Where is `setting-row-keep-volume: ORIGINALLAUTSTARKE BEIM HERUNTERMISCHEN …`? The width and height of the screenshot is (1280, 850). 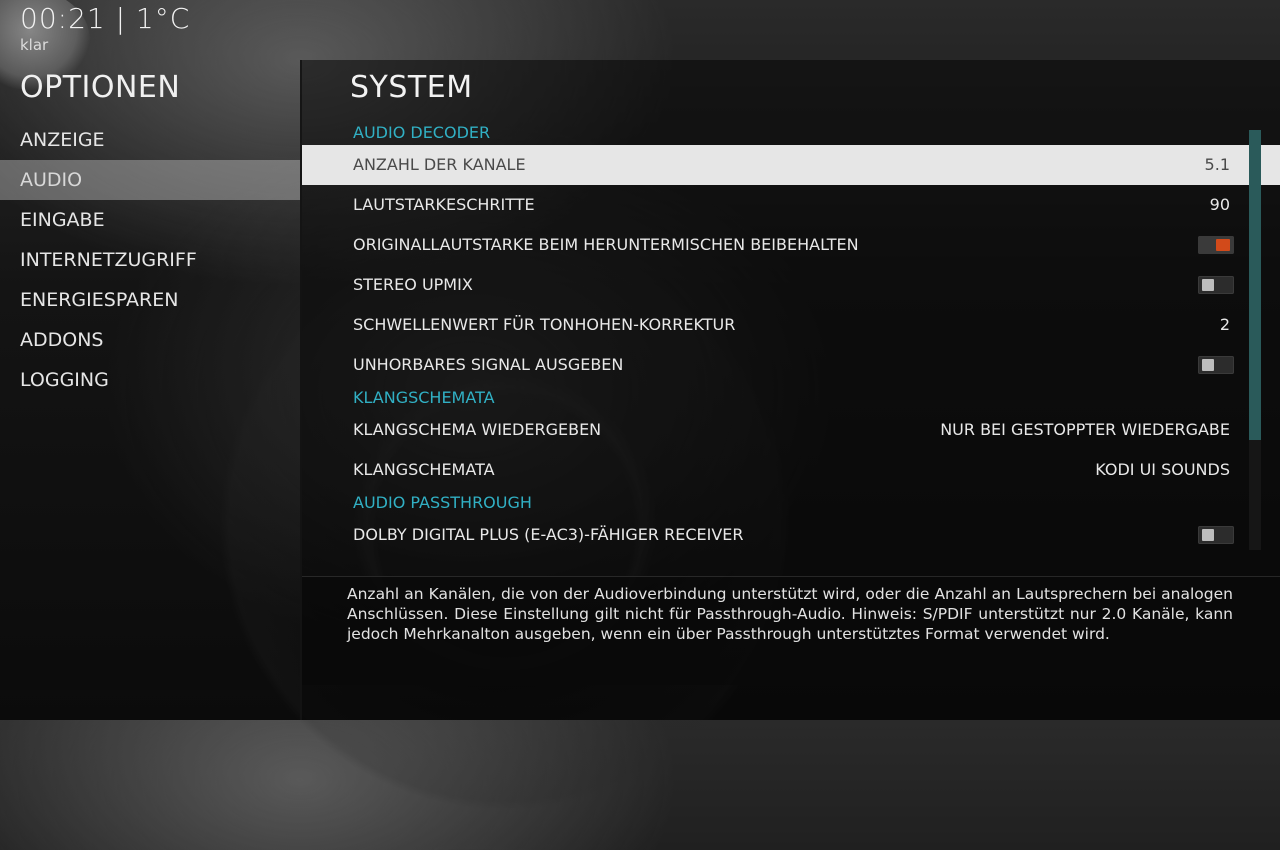
setting-row-keep-volume: ORIGINALLAUTSTARKE BEIM HERUNTERMISCHEN … is located at coordinates (782, 245).